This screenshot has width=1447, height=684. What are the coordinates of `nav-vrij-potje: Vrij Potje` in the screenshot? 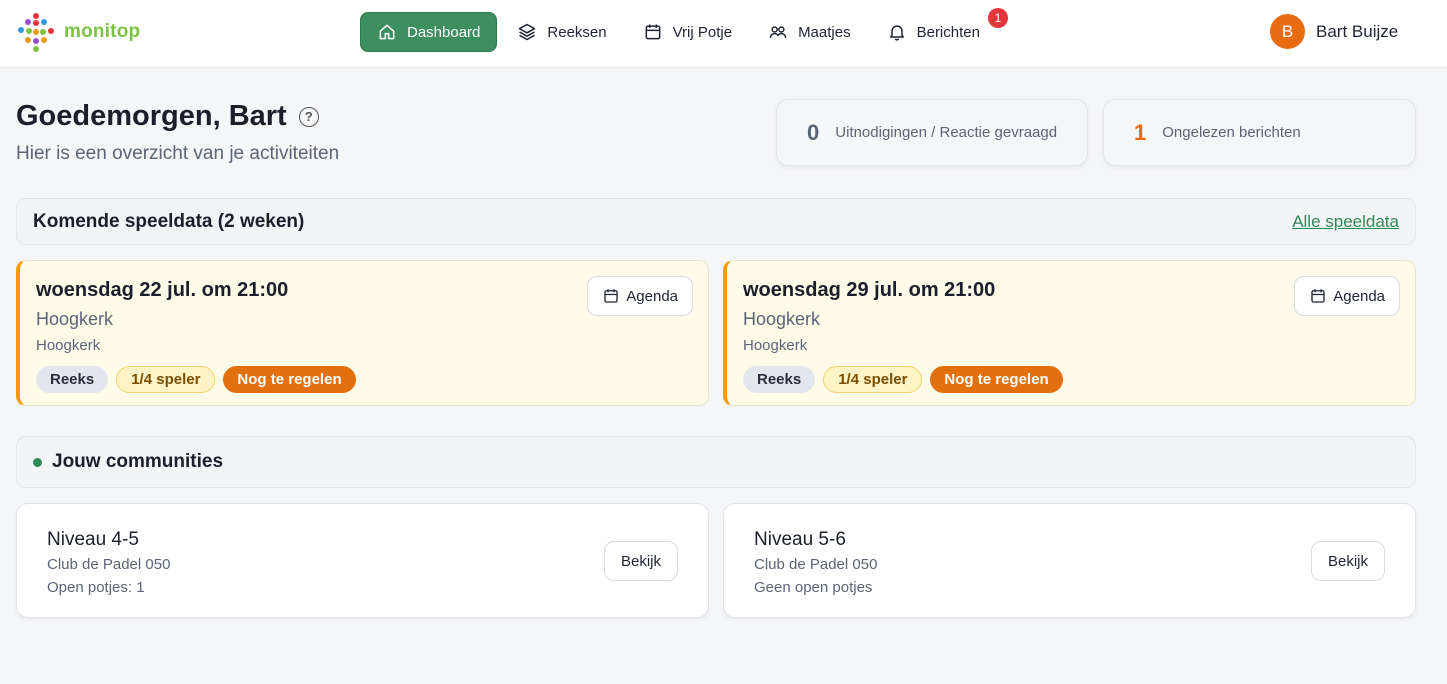 It's located at (687, 32).